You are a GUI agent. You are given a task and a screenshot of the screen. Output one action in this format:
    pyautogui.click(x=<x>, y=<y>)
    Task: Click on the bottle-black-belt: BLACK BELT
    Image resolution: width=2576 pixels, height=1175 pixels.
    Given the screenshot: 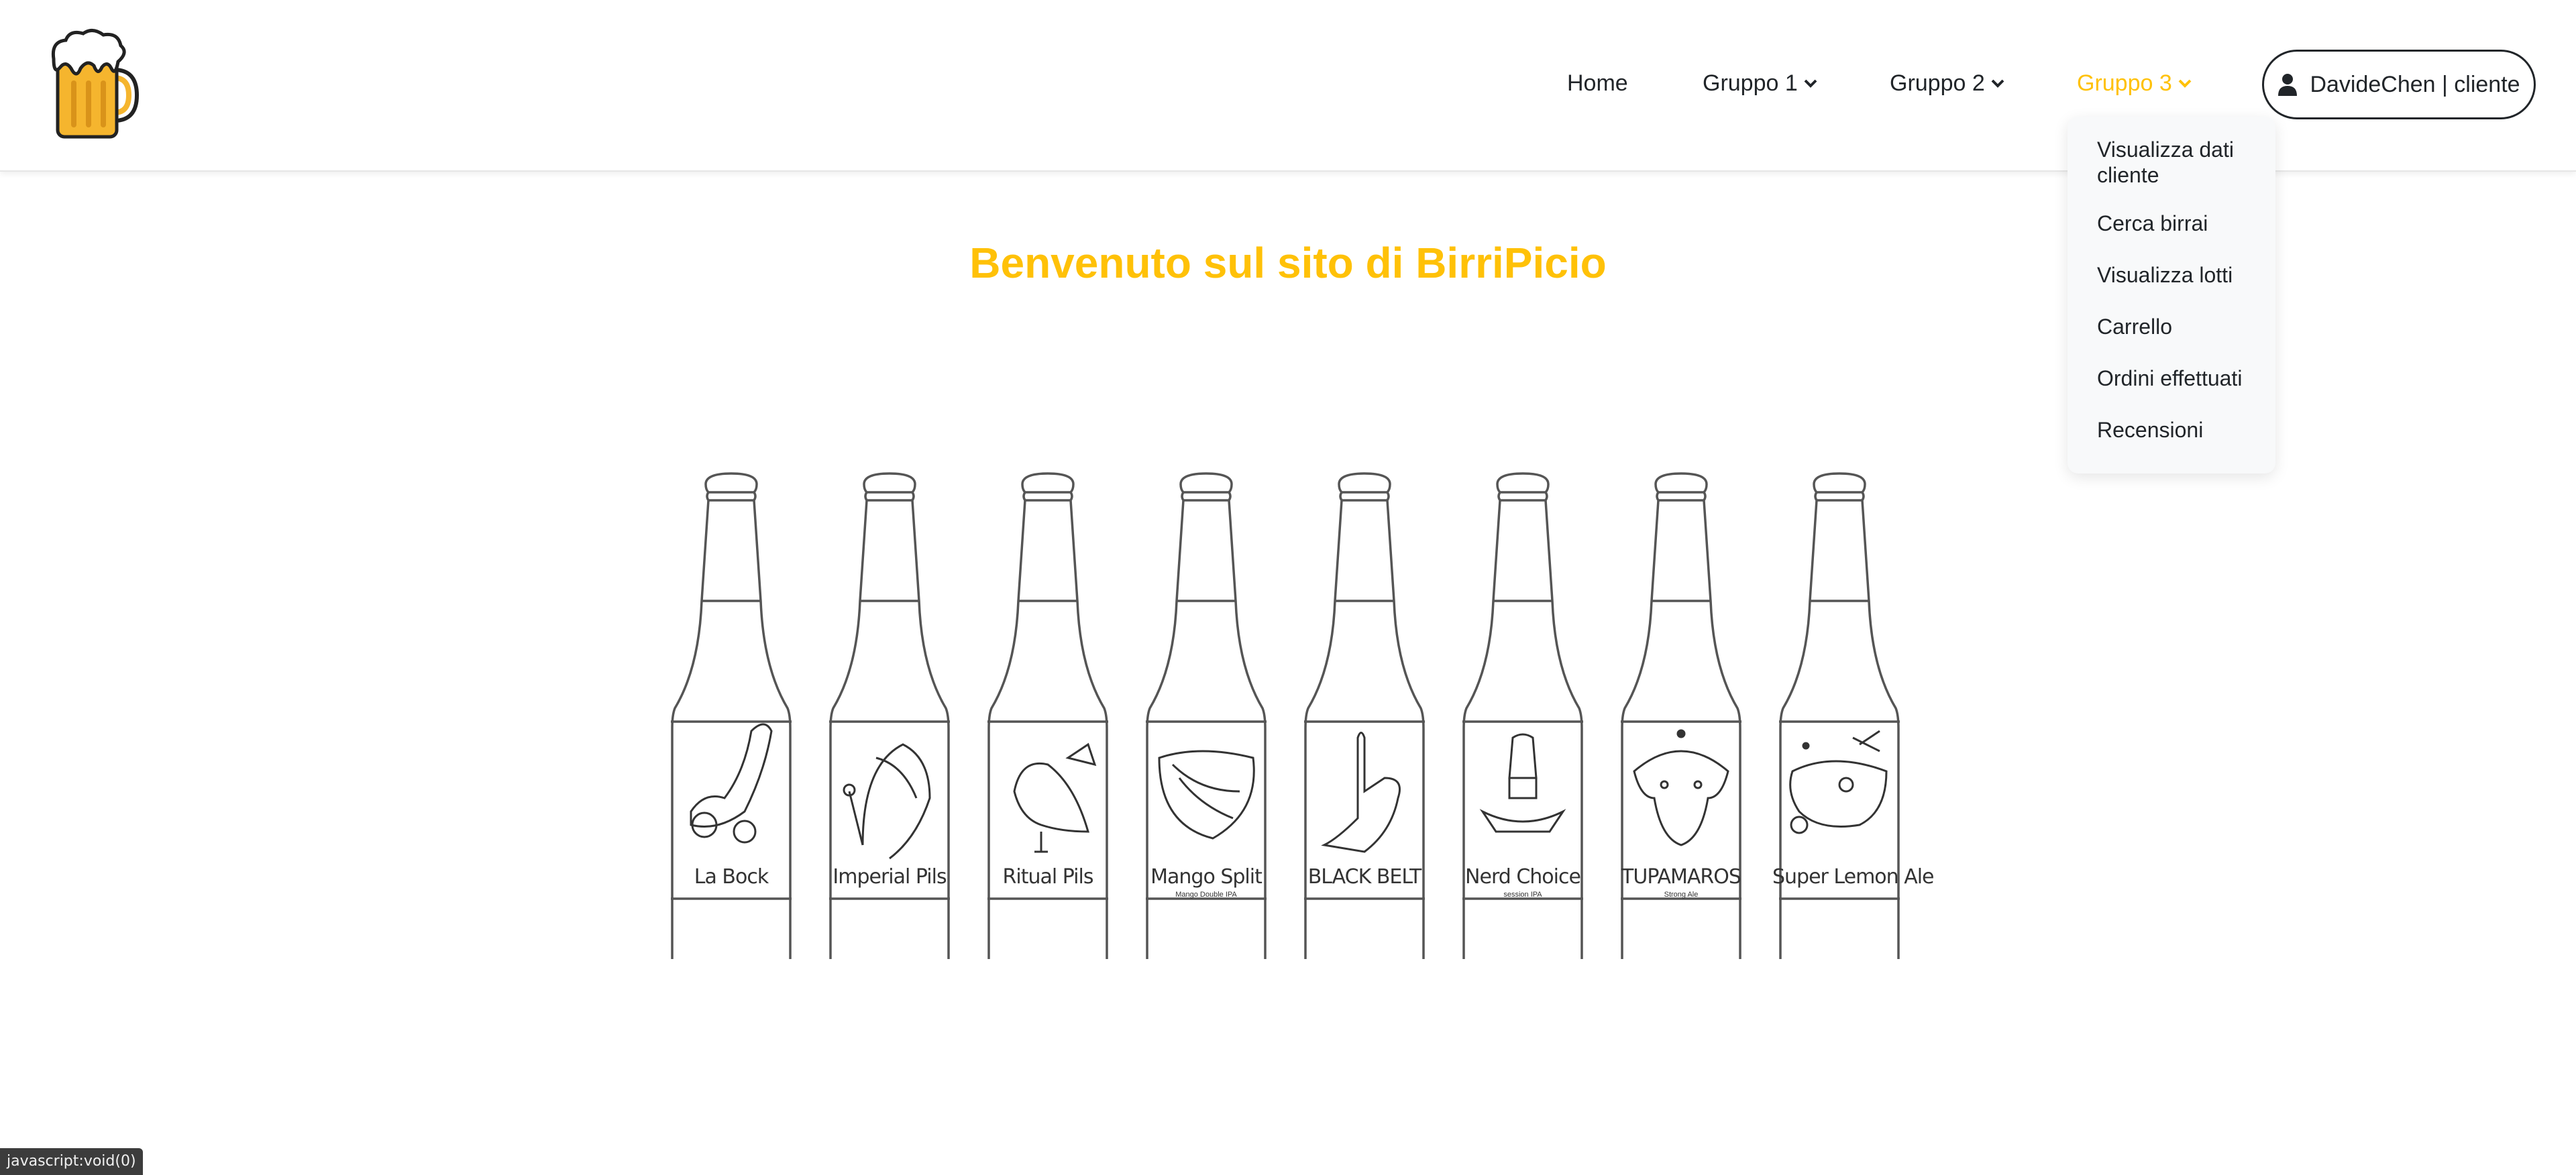 What is the action you would take?
    pyautogui.click(x=1364, y=756)
    